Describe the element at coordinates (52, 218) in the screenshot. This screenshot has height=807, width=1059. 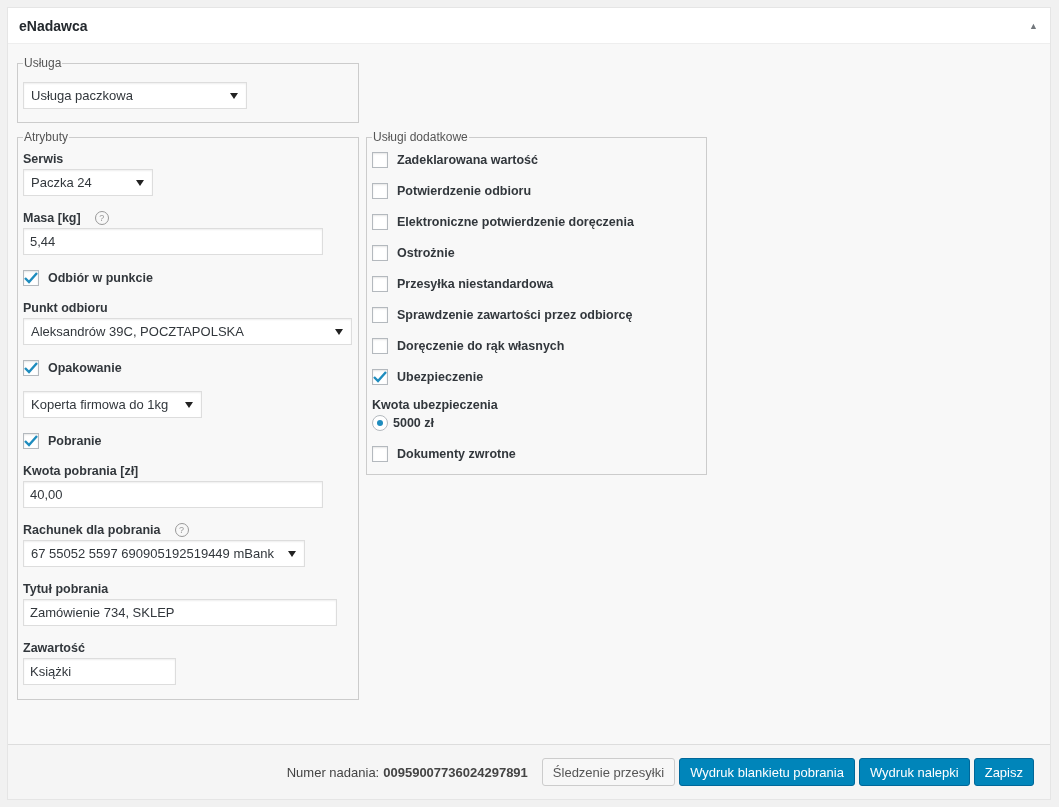
I see `field-label: Masa [kg]` at that location.